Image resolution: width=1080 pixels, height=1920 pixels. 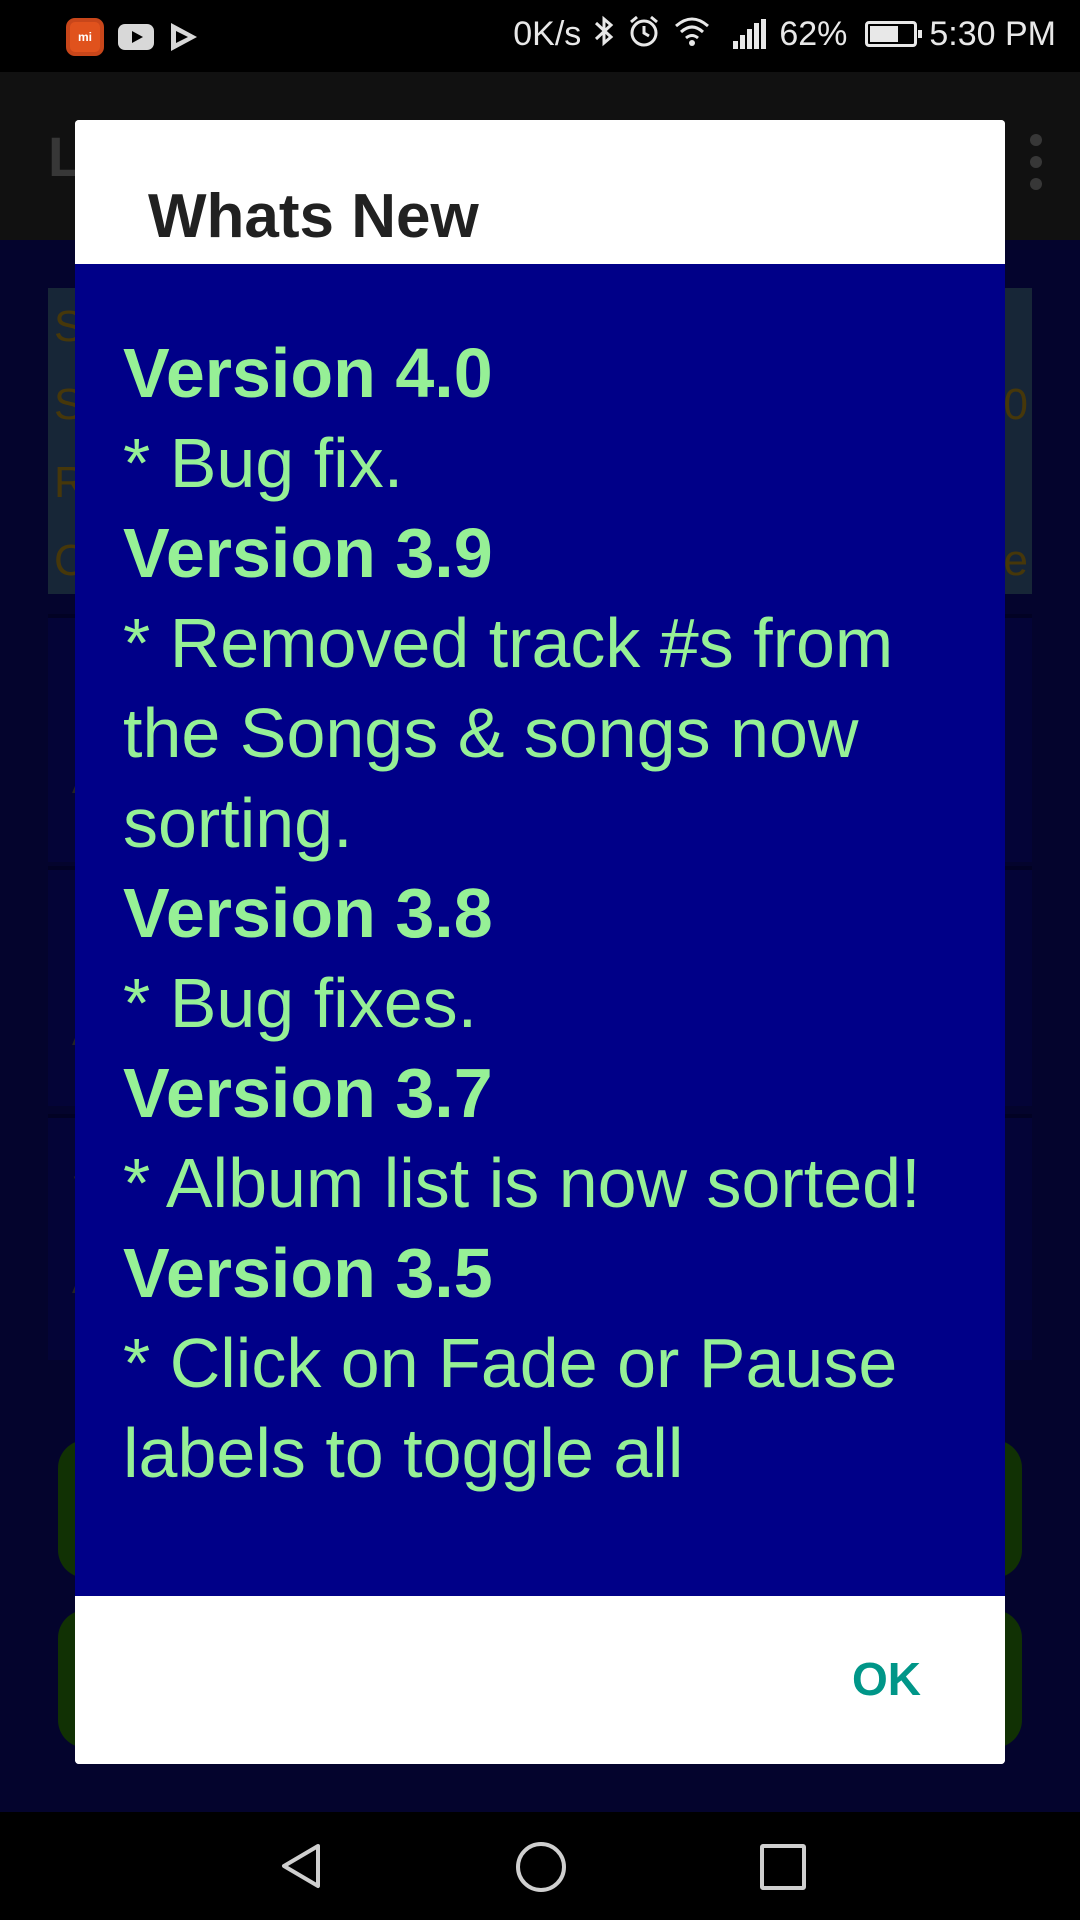 I want to click on recent-apps-icon, so click(x=783, y=1867).